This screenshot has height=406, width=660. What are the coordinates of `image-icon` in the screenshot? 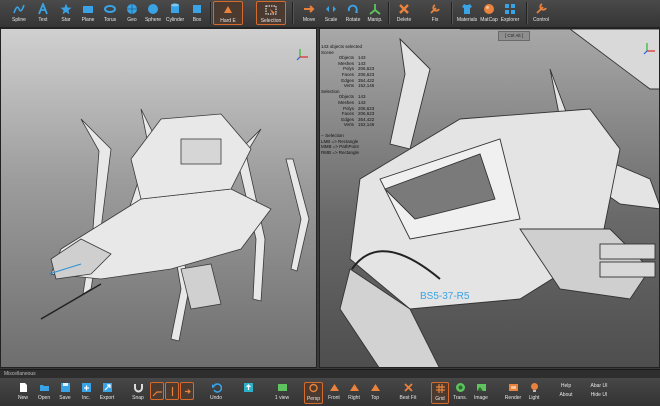 It's located at (481, 387).